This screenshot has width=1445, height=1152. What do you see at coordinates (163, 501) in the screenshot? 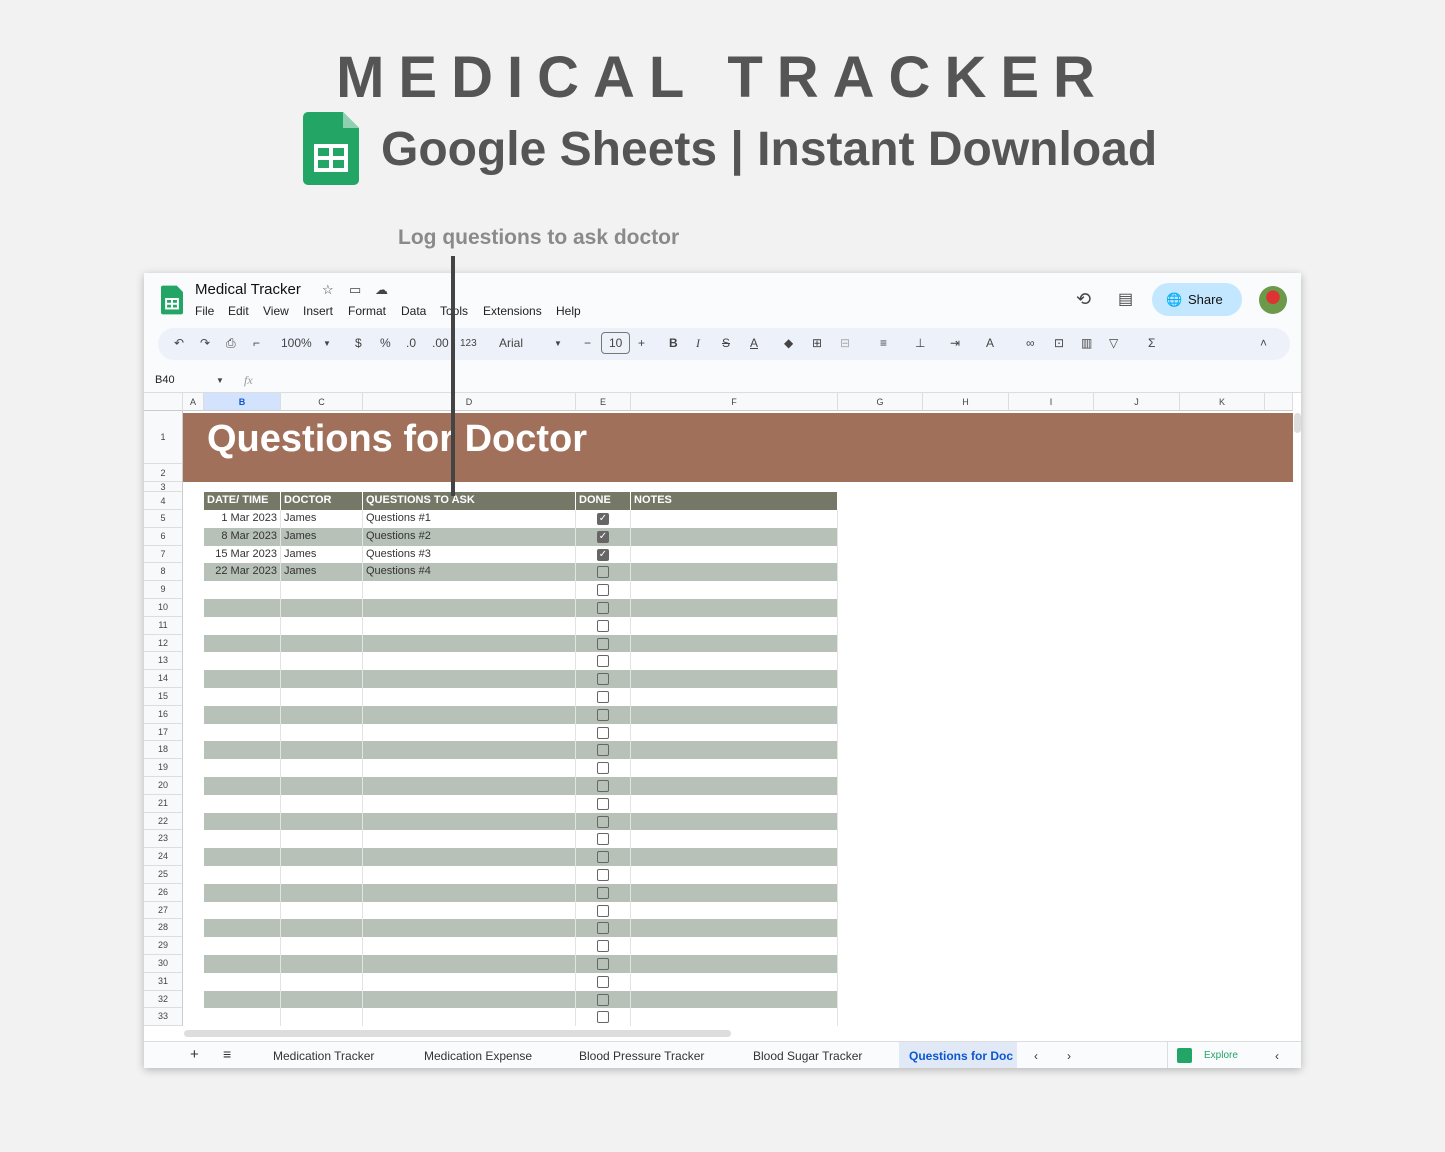
I see `row-header-4: 4` at bounding box center [163, 501].